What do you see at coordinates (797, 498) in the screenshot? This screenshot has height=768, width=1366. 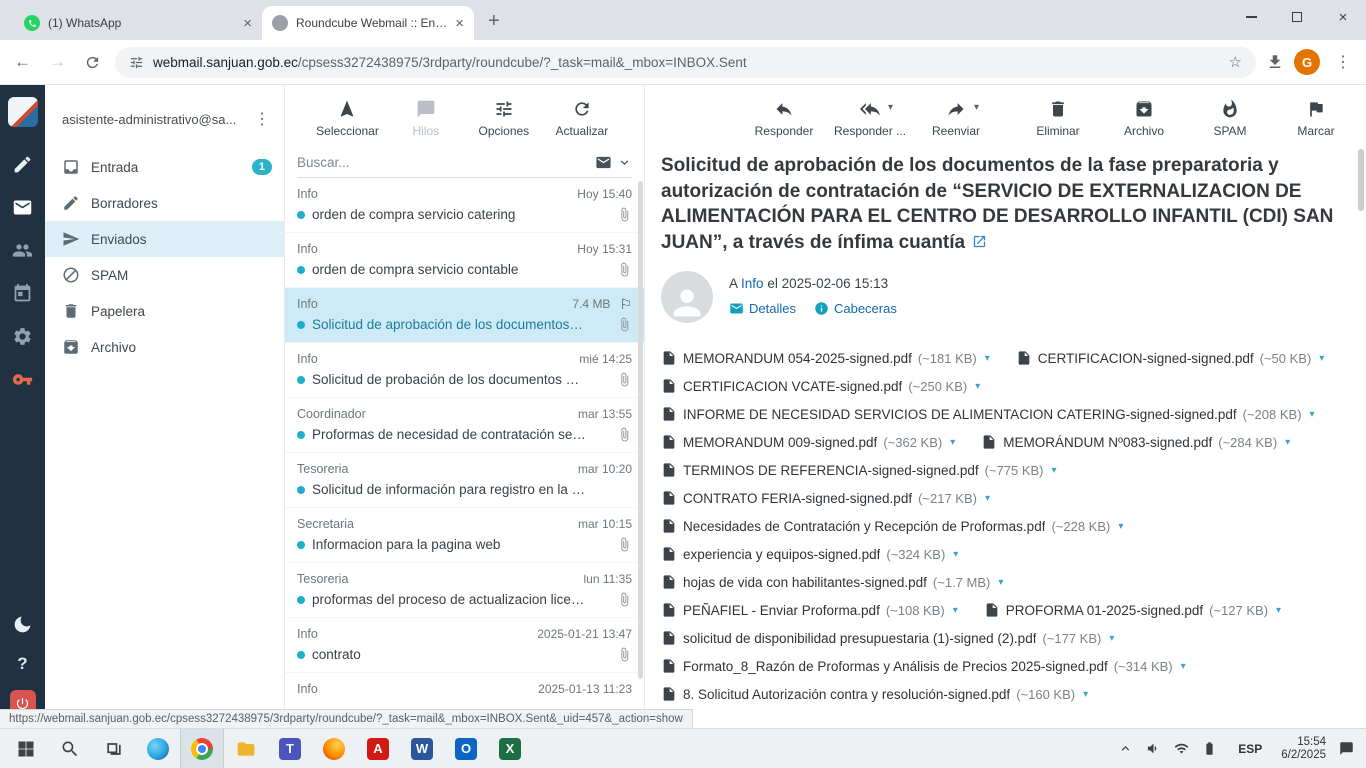 I see `attachment-name: CONTRATO FERIA-signed-signed.pdf` at bounding box center [797, 498].